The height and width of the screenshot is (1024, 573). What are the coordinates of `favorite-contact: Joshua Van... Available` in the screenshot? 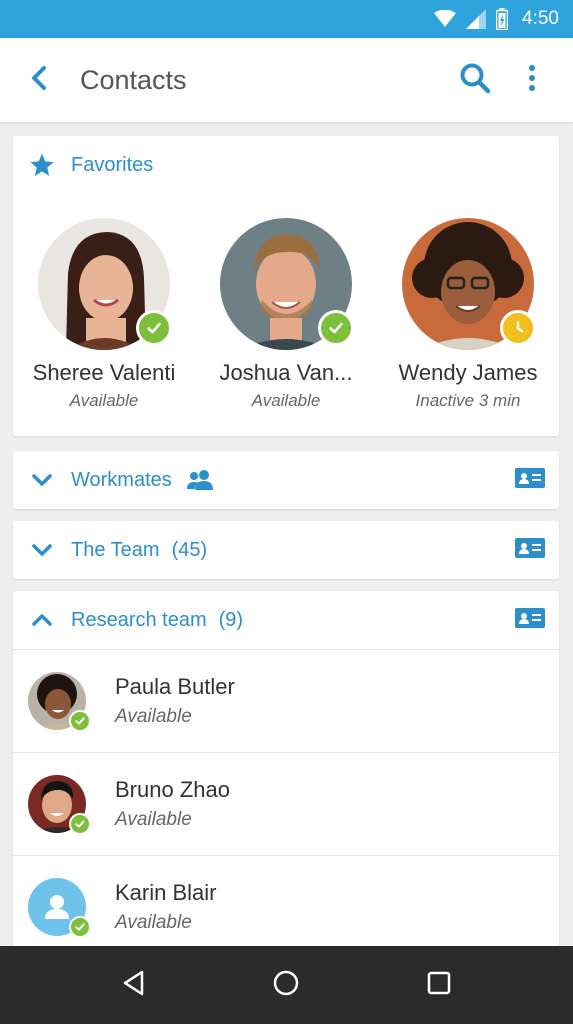 It's located at (286, 327).